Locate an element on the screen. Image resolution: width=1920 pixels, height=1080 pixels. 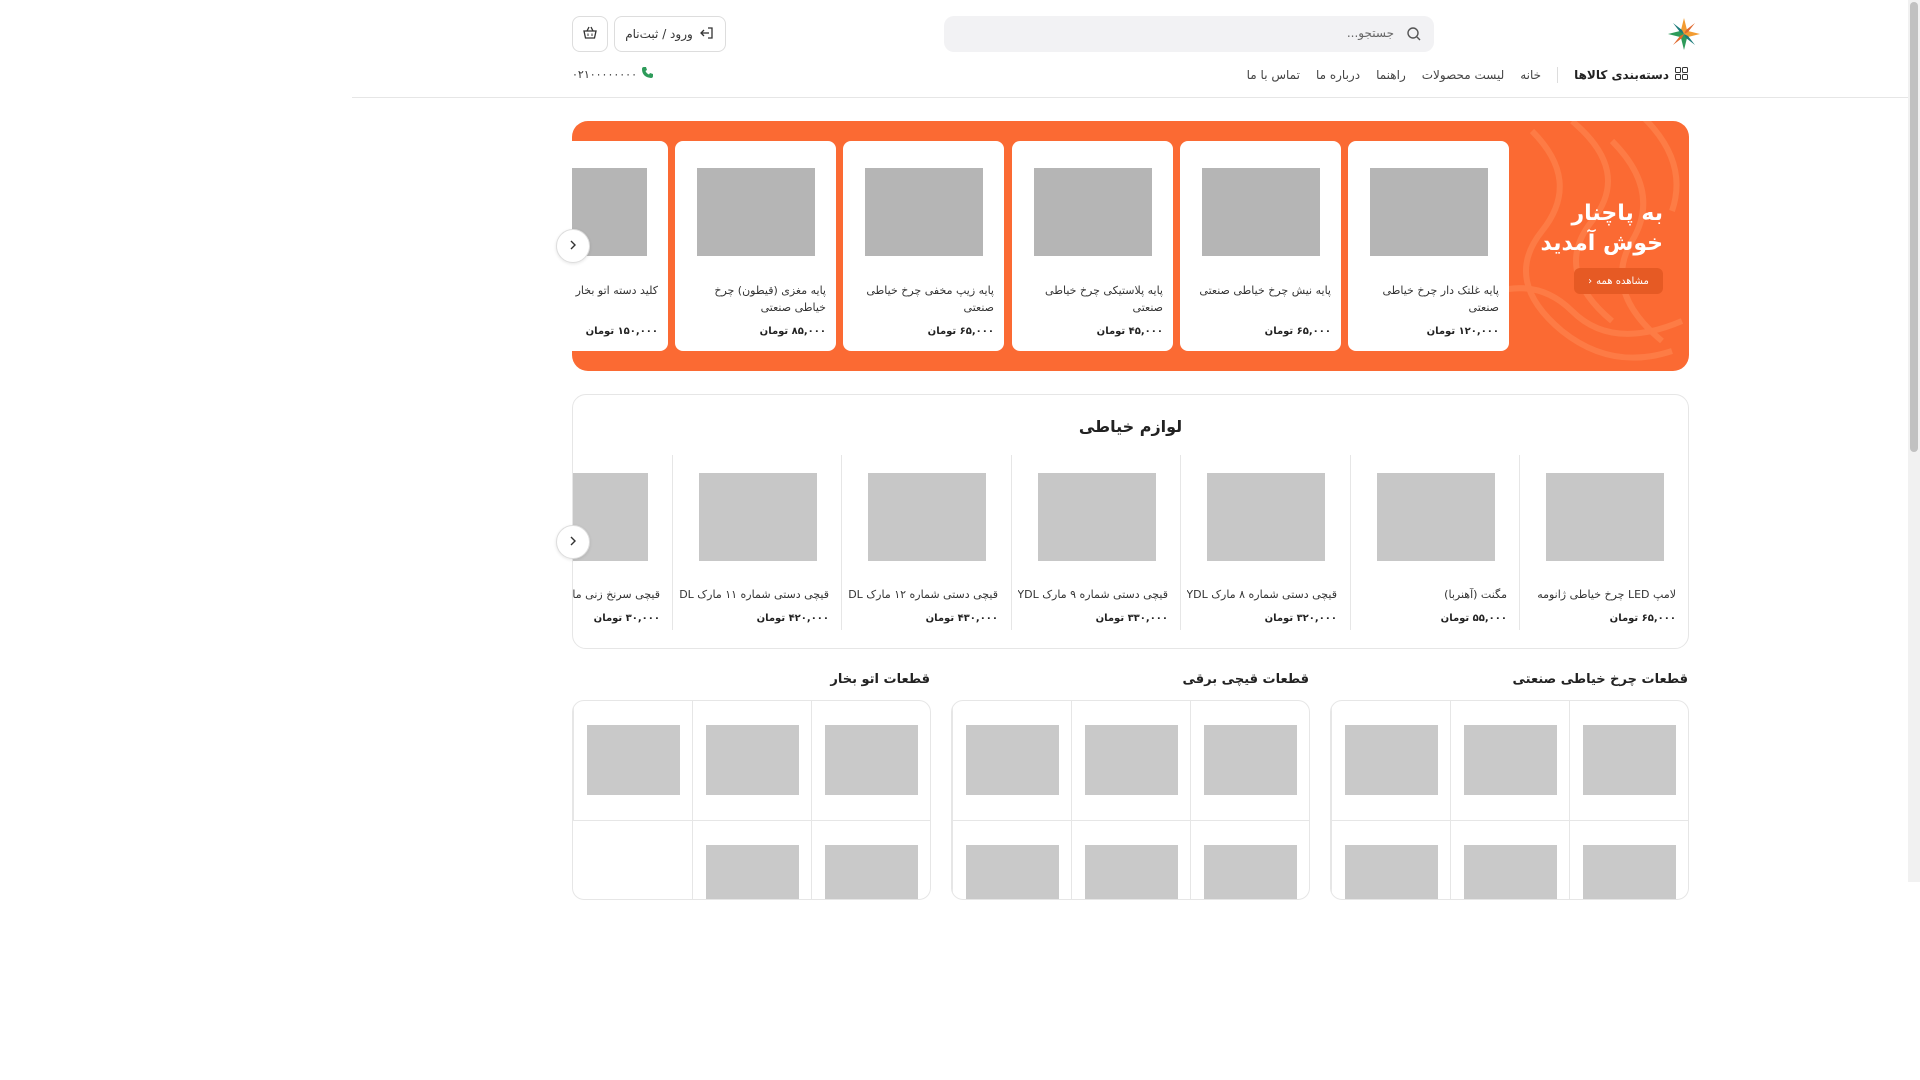
view-all-button: مشاهده همه ‹ is located at coordinates (1618, 281).